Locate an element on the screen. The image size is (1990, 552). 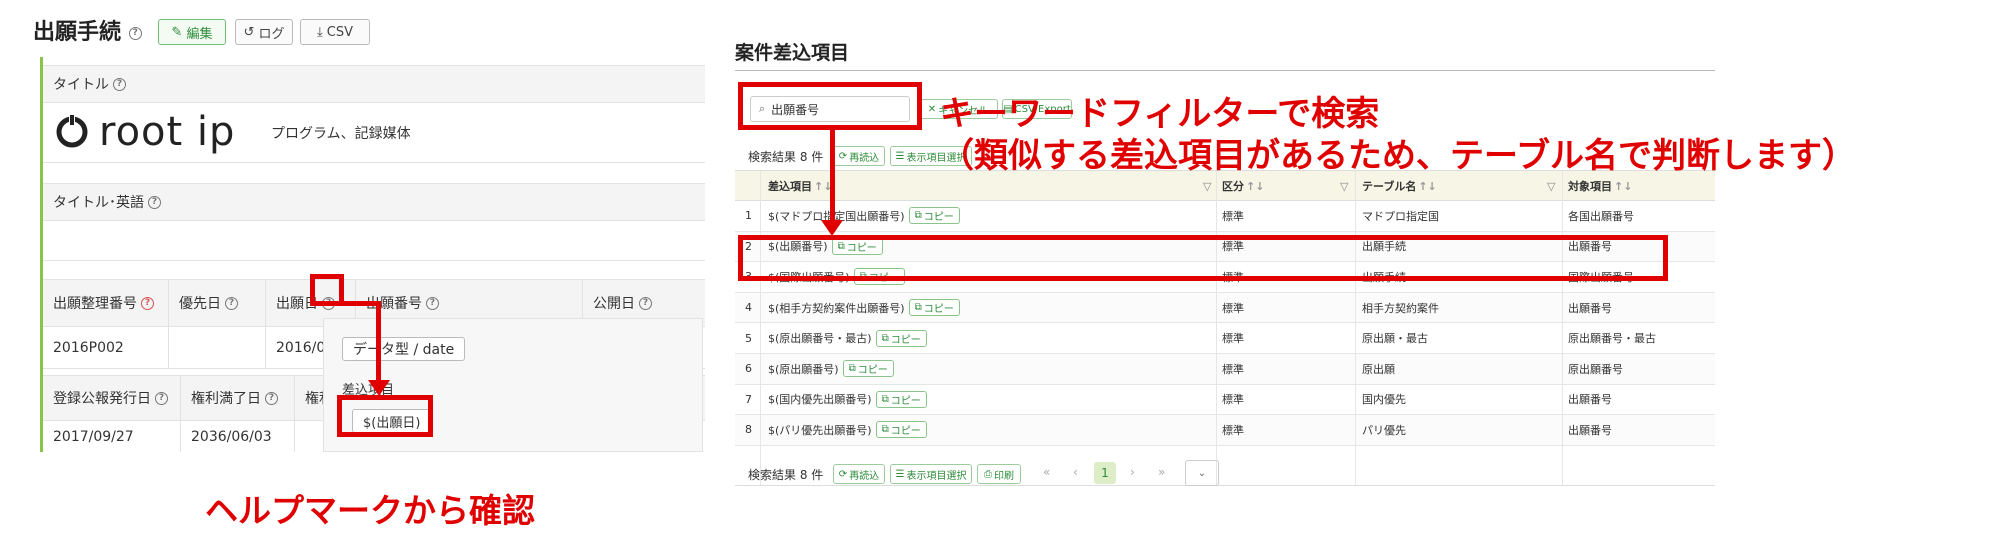
manryo-value: 2036/06/03 is located at coordinates (238, 436).